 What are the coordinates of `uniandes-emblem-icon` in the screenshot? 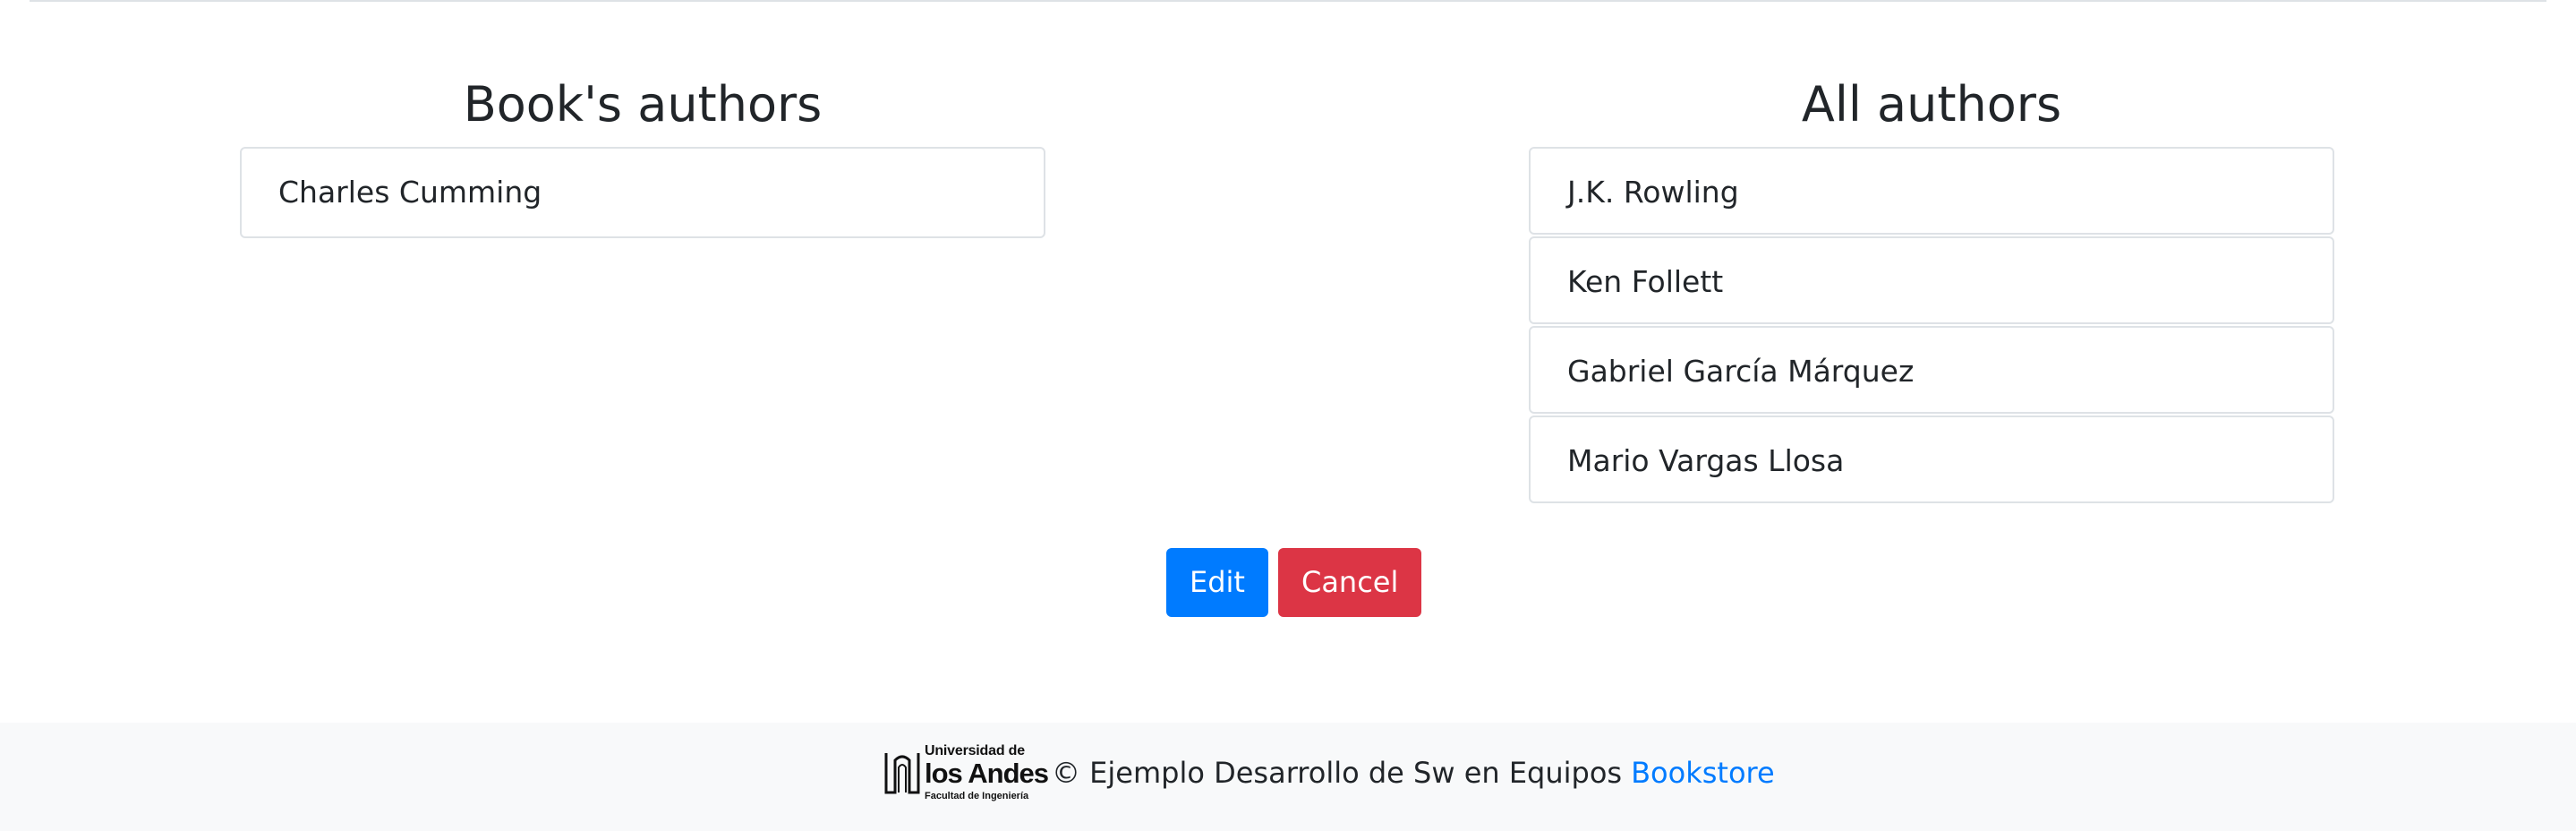 It's located at (902, 773).